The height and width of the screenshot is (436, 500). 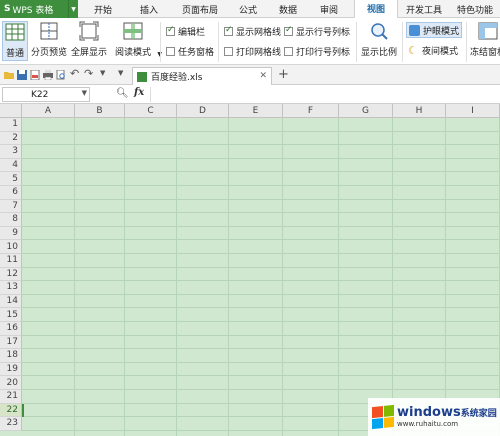 What do you see at coordinates (383, 417) in the screenshot?
I see `windows-logo-icon` at bounding box center [383, 417].